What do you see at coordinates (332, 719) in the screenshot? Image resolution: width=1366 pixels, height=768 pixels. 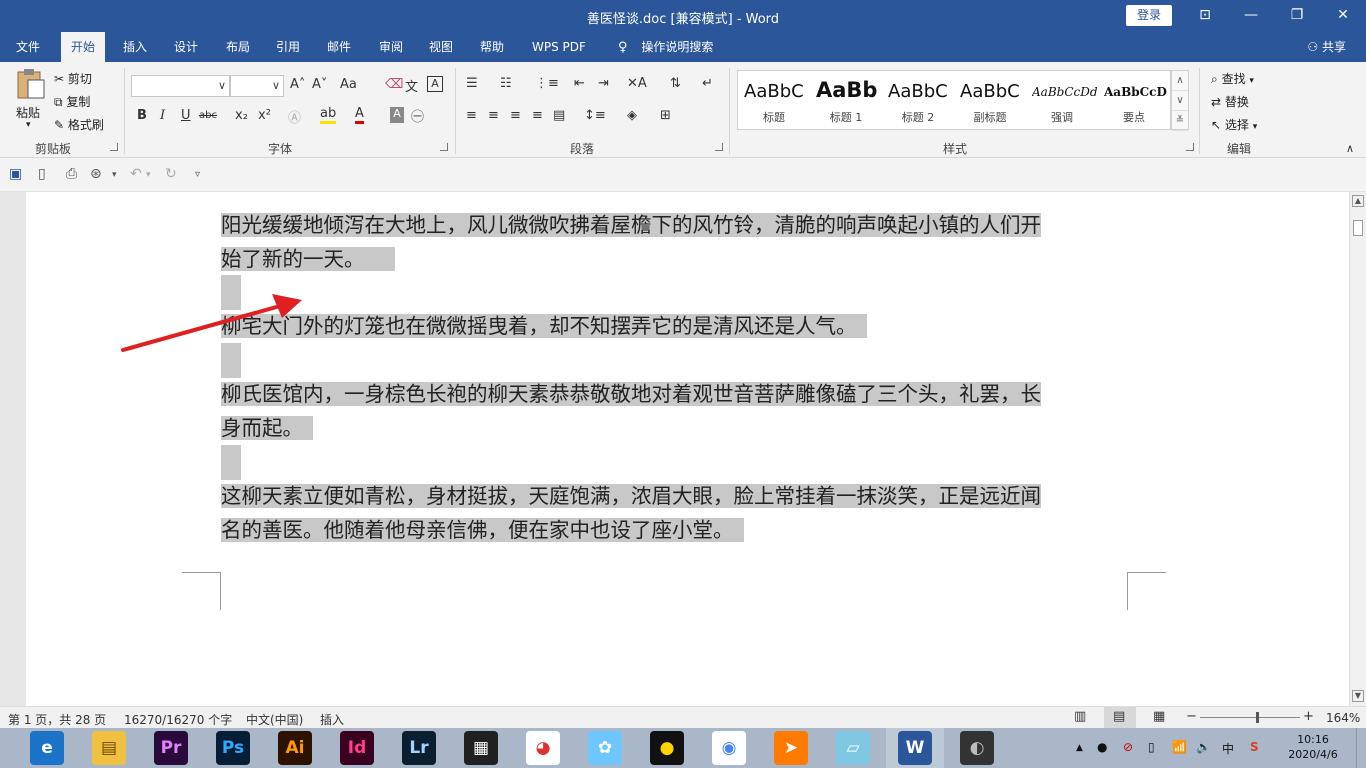 I see `insert-mode: 插入` at bounding box center [332, 719].